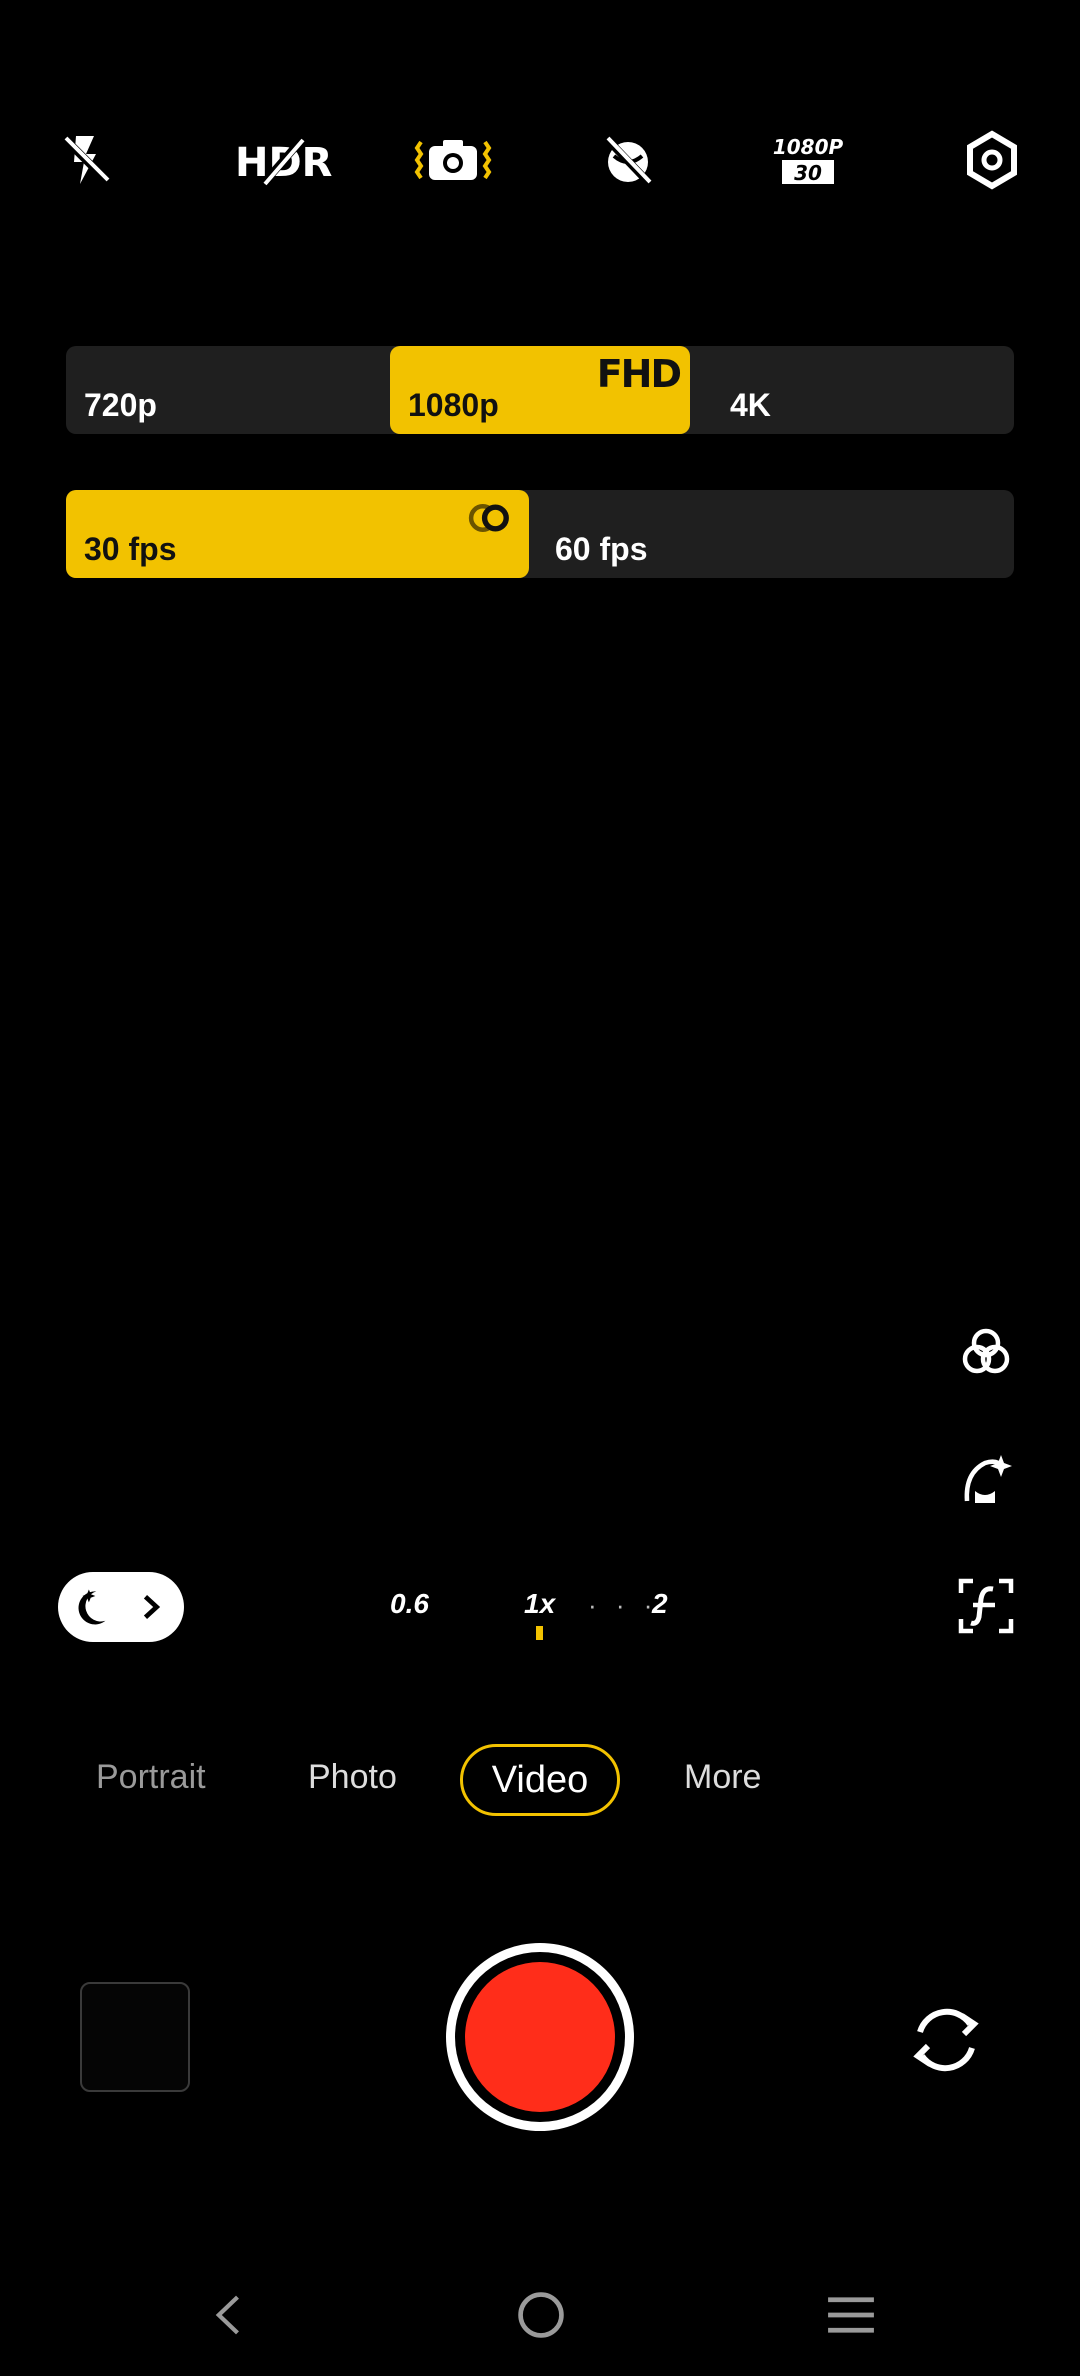 This screenshot has width=1080, height=2376. What do you see at coordinates (130, 549) in the screenshot?
I see `fps-label: 30 fps` at bounding box center [130, 549].